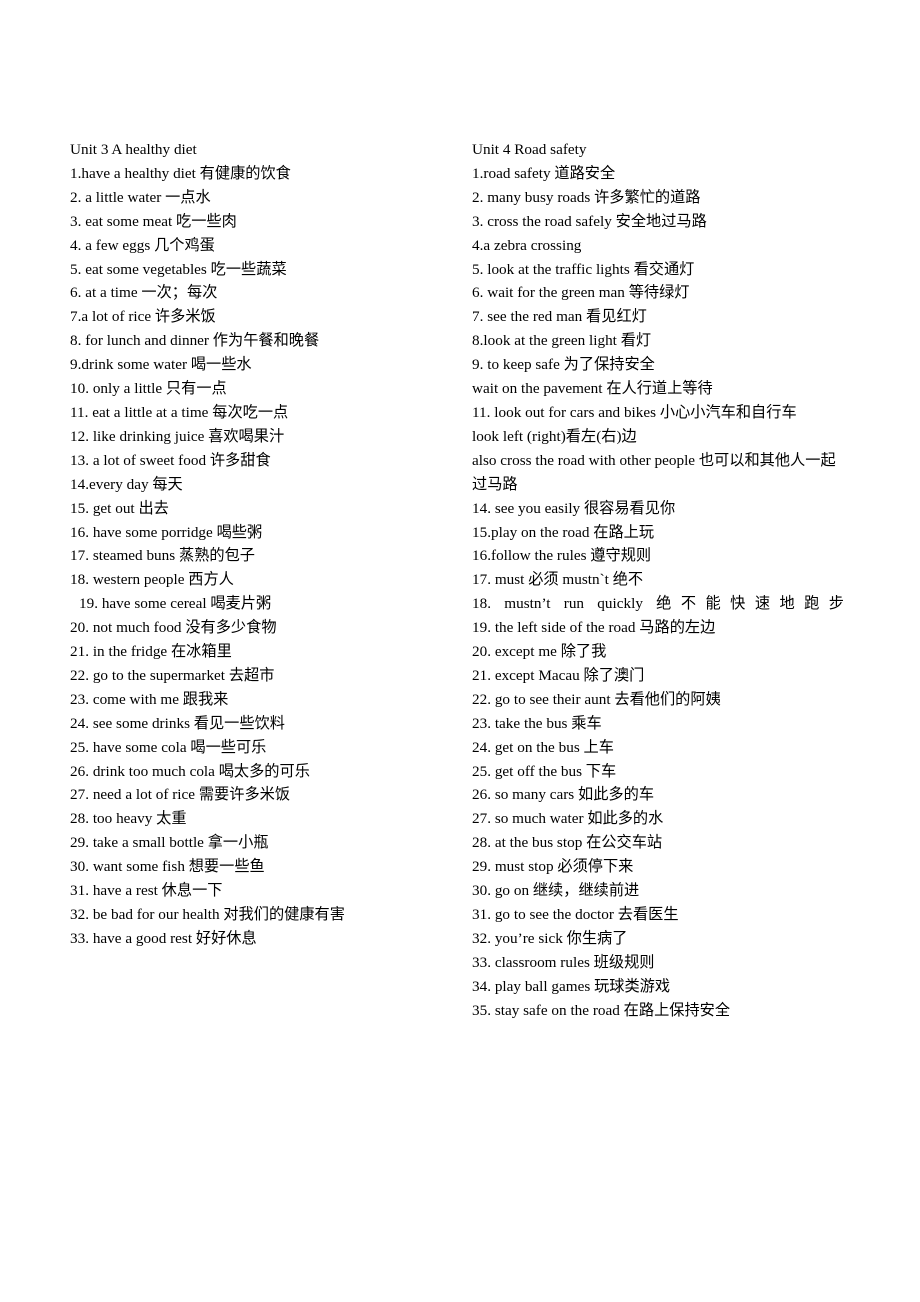  I want to click on vocab-entry: 17. must 必须 mustn`t 绝不, so click(558, 580).